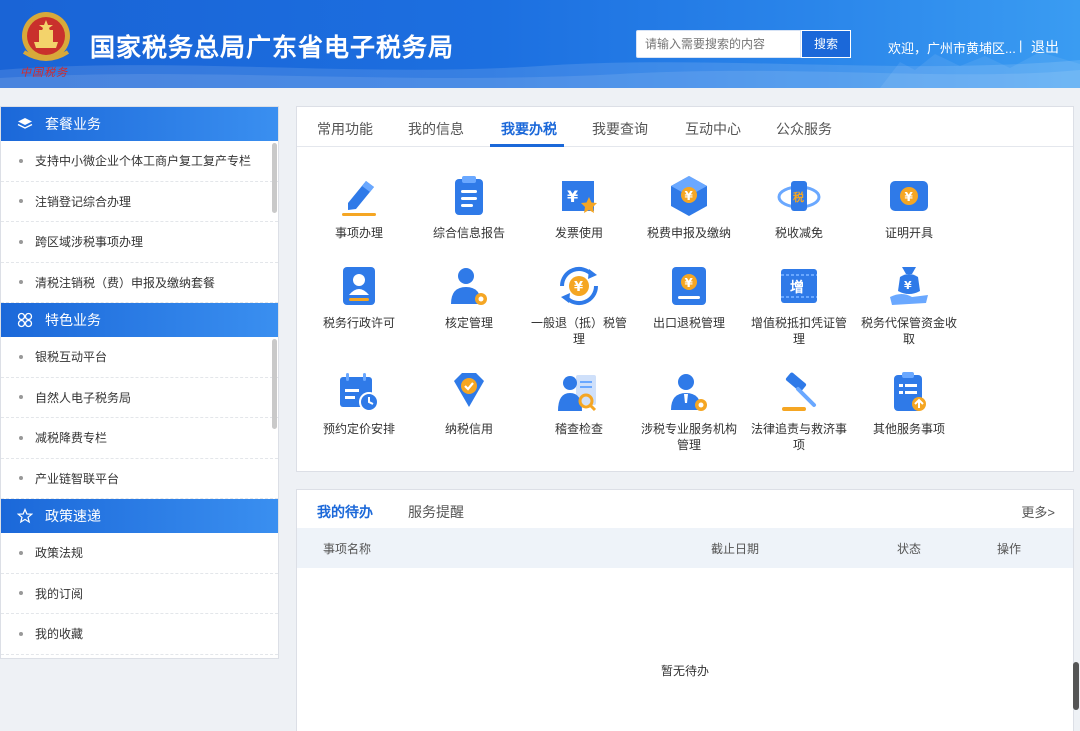  Describe the element at coordinates (468, 323) in the screenshot. I see `function-label: 核定管理` at that location.